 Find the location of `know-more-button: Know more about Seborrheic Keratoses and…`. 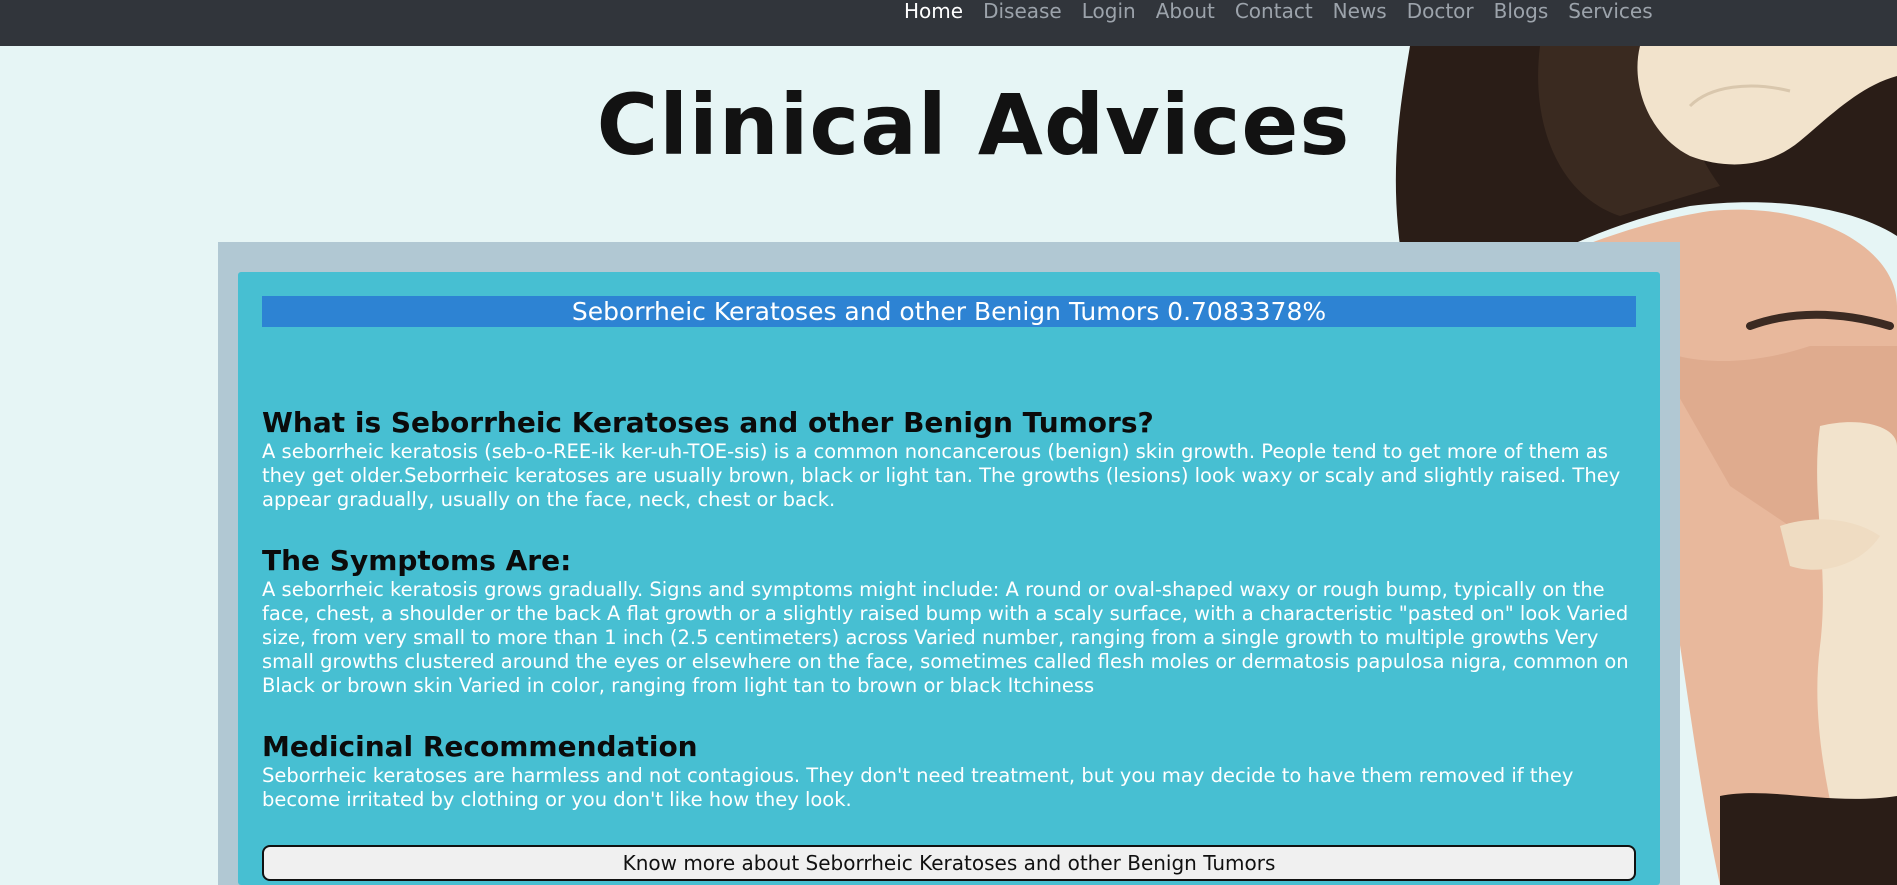

know-more-button: Know more about Seborrheic Keratoses and… is located at coordinates (949, 863).